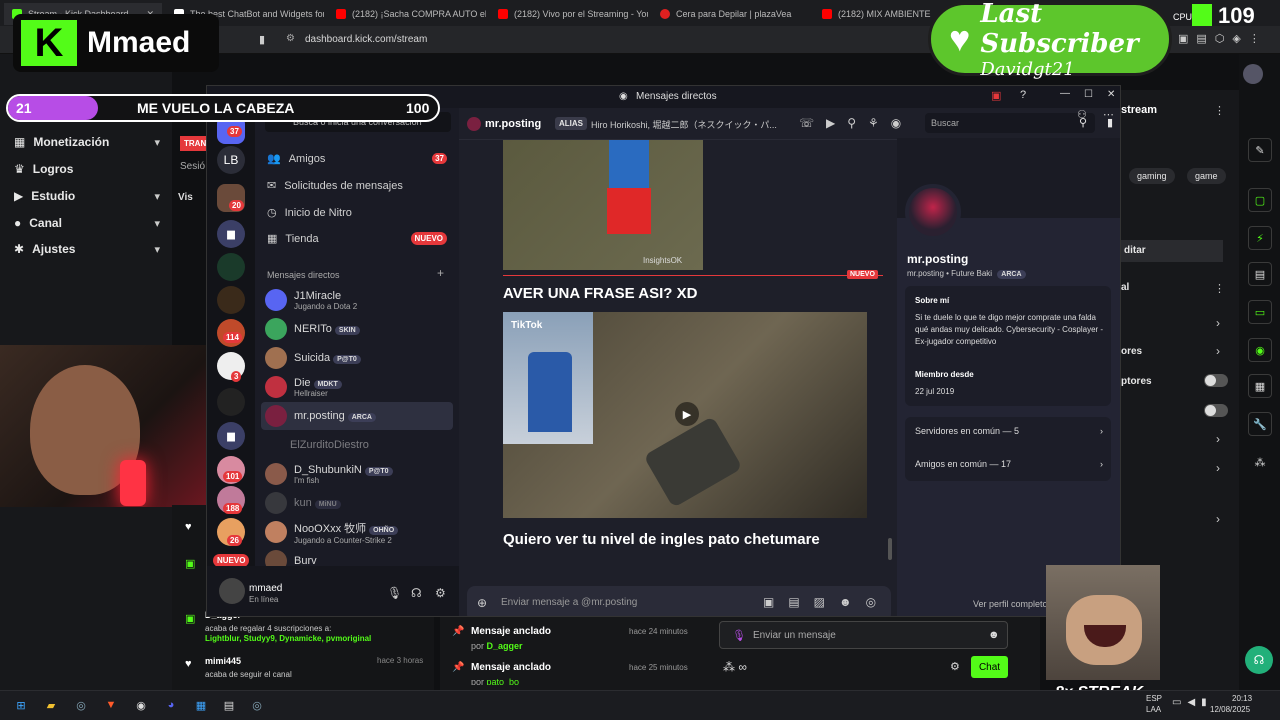 The width and height of the screenshot is (1280, 720). What do you see at coordinates (1206, 176) in the screenshot?
I see `tag-chip: game` at bounding box center [1206, 176].